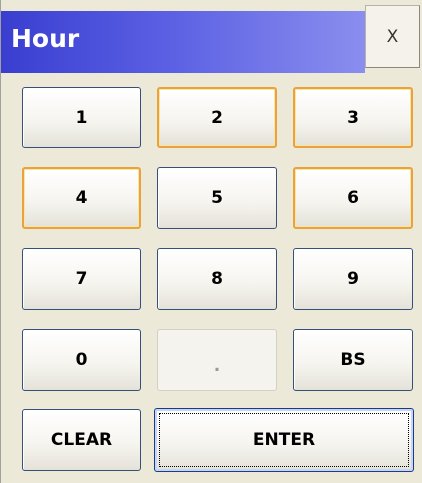 Image resolution: width=422 pixels, height=483 pixels. What do you see at coordinates (217, 366) in the screenshot?
I see `decimal-point-label: .` at bounding box center [217, 366].